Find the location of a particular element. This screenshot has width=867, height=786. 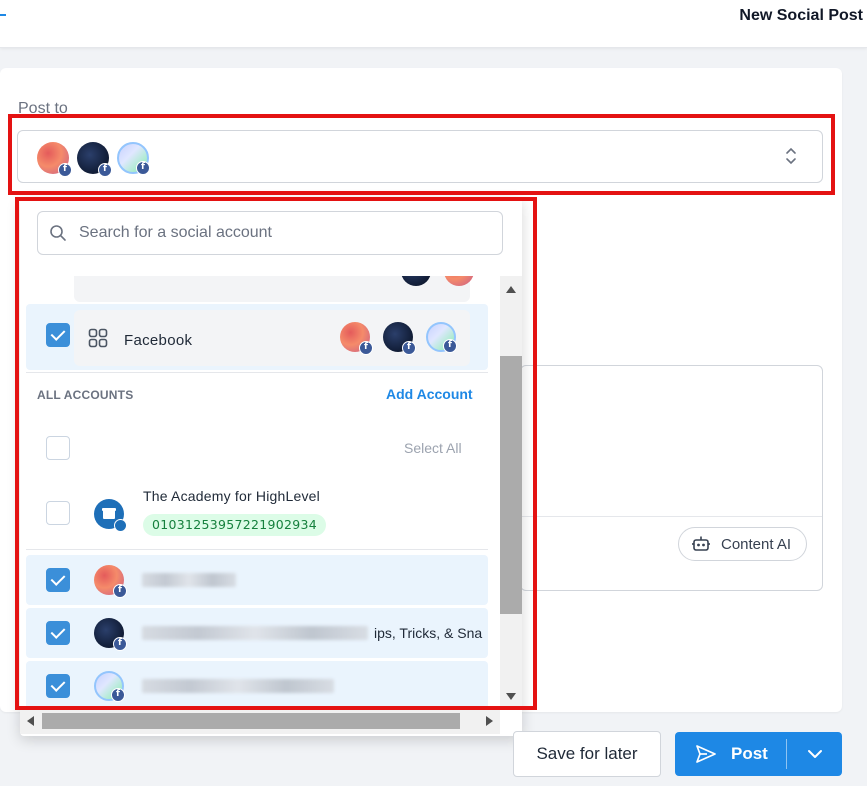

post-options-button is located at coordinates (814, 754).